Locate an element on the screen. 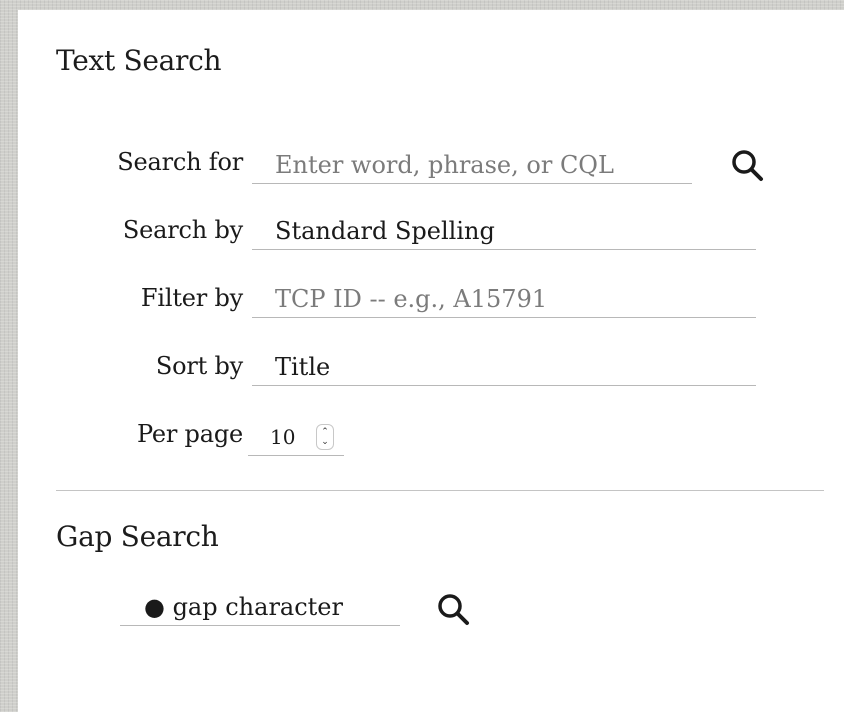 The width and height of the screenshot is (844, 712). search-for-placeholder: Enter word, phrase, or CQL is located at coordinates (444, 165).